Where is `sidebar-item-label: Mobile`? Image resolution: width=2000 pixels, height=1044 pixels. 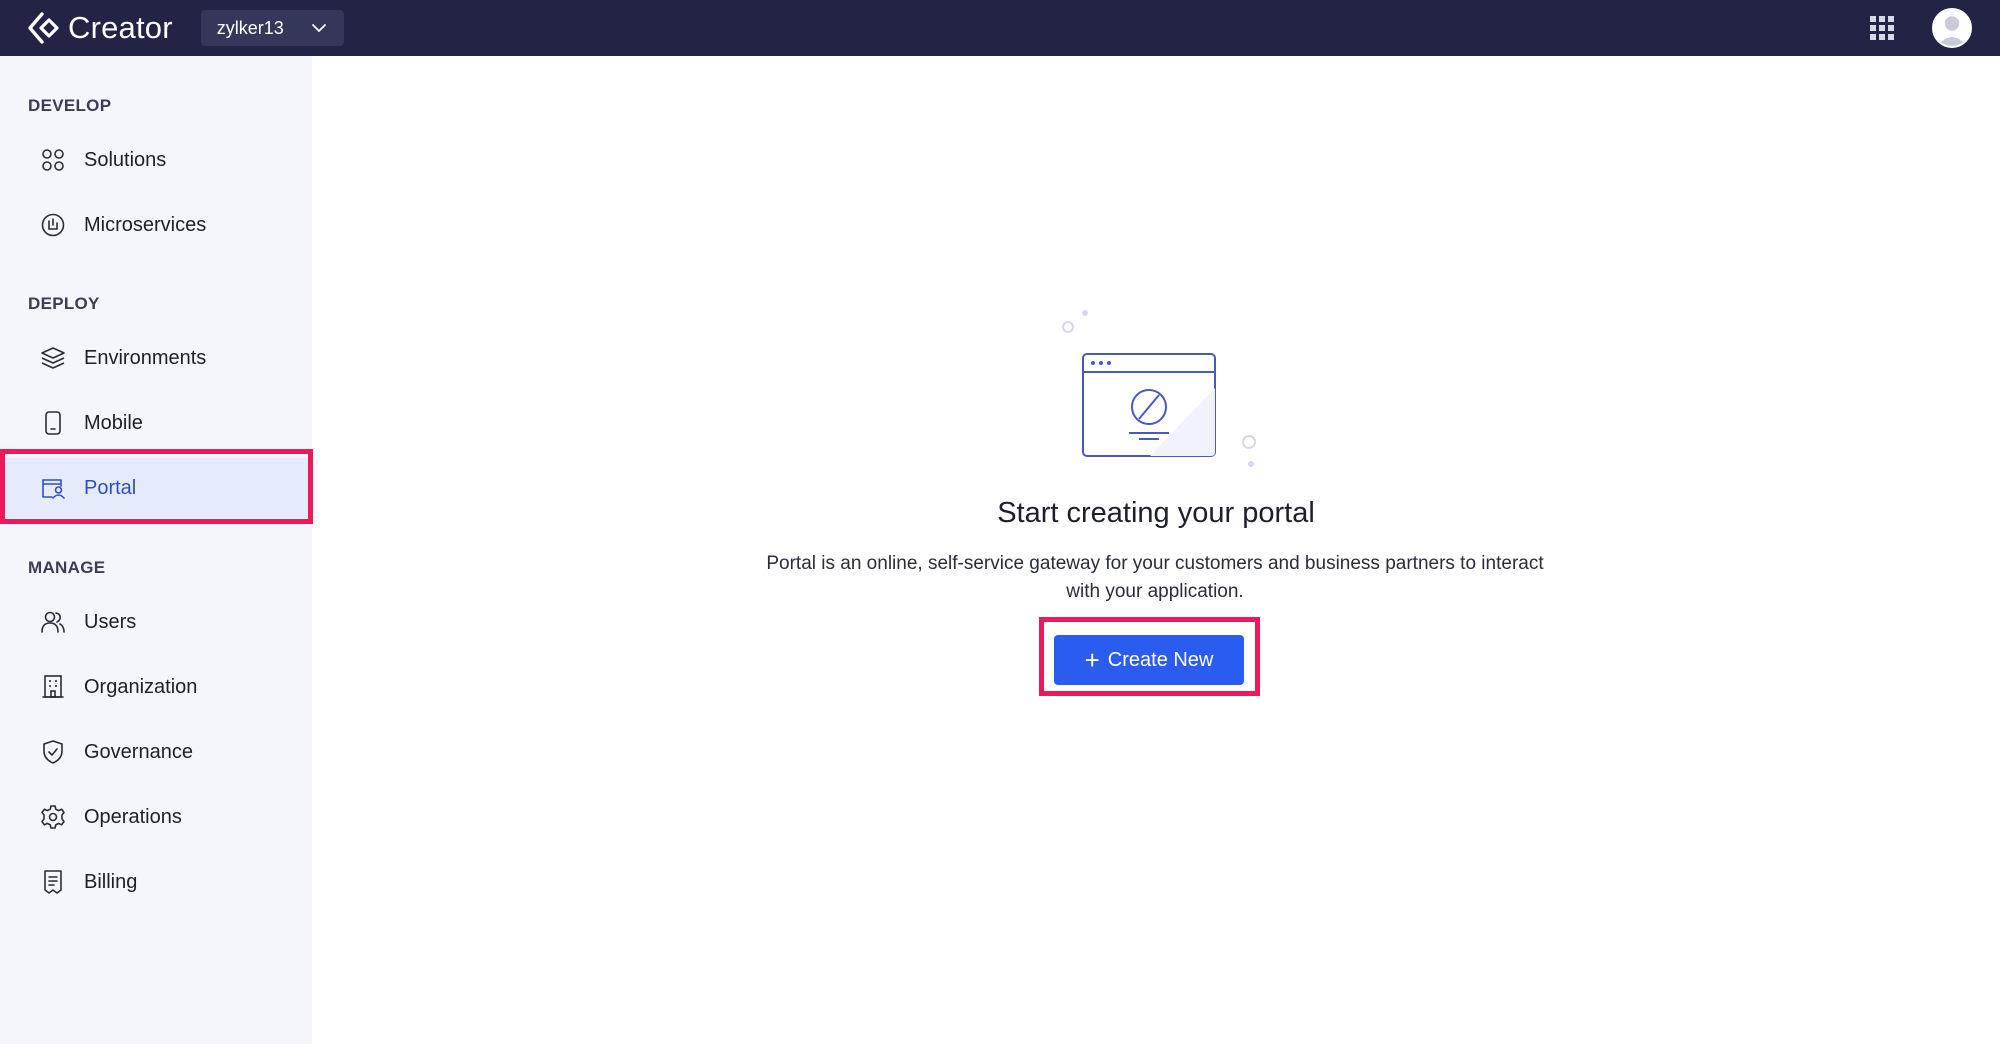
sidebar-item-label: Mobile is located at coordinates (113, 422).